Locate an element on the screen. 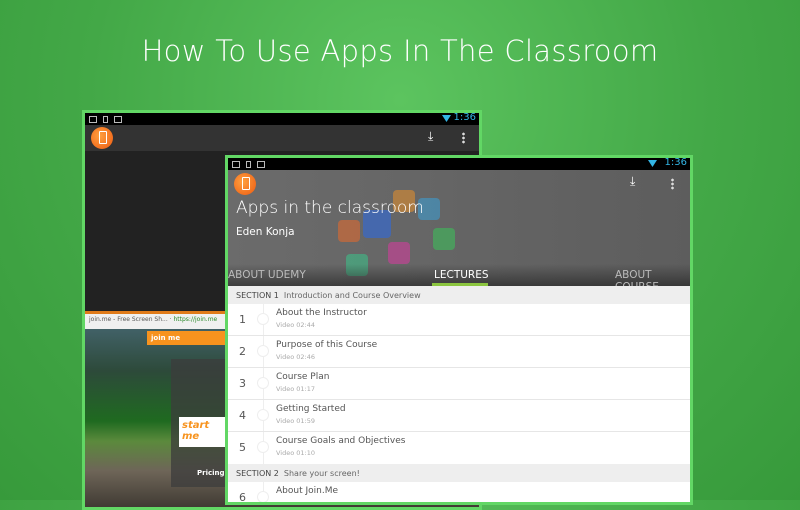 The width and height of the screenshot is (800, 510). tab-about-course: ABOUT COURSE is located at coordinates (652, 277).